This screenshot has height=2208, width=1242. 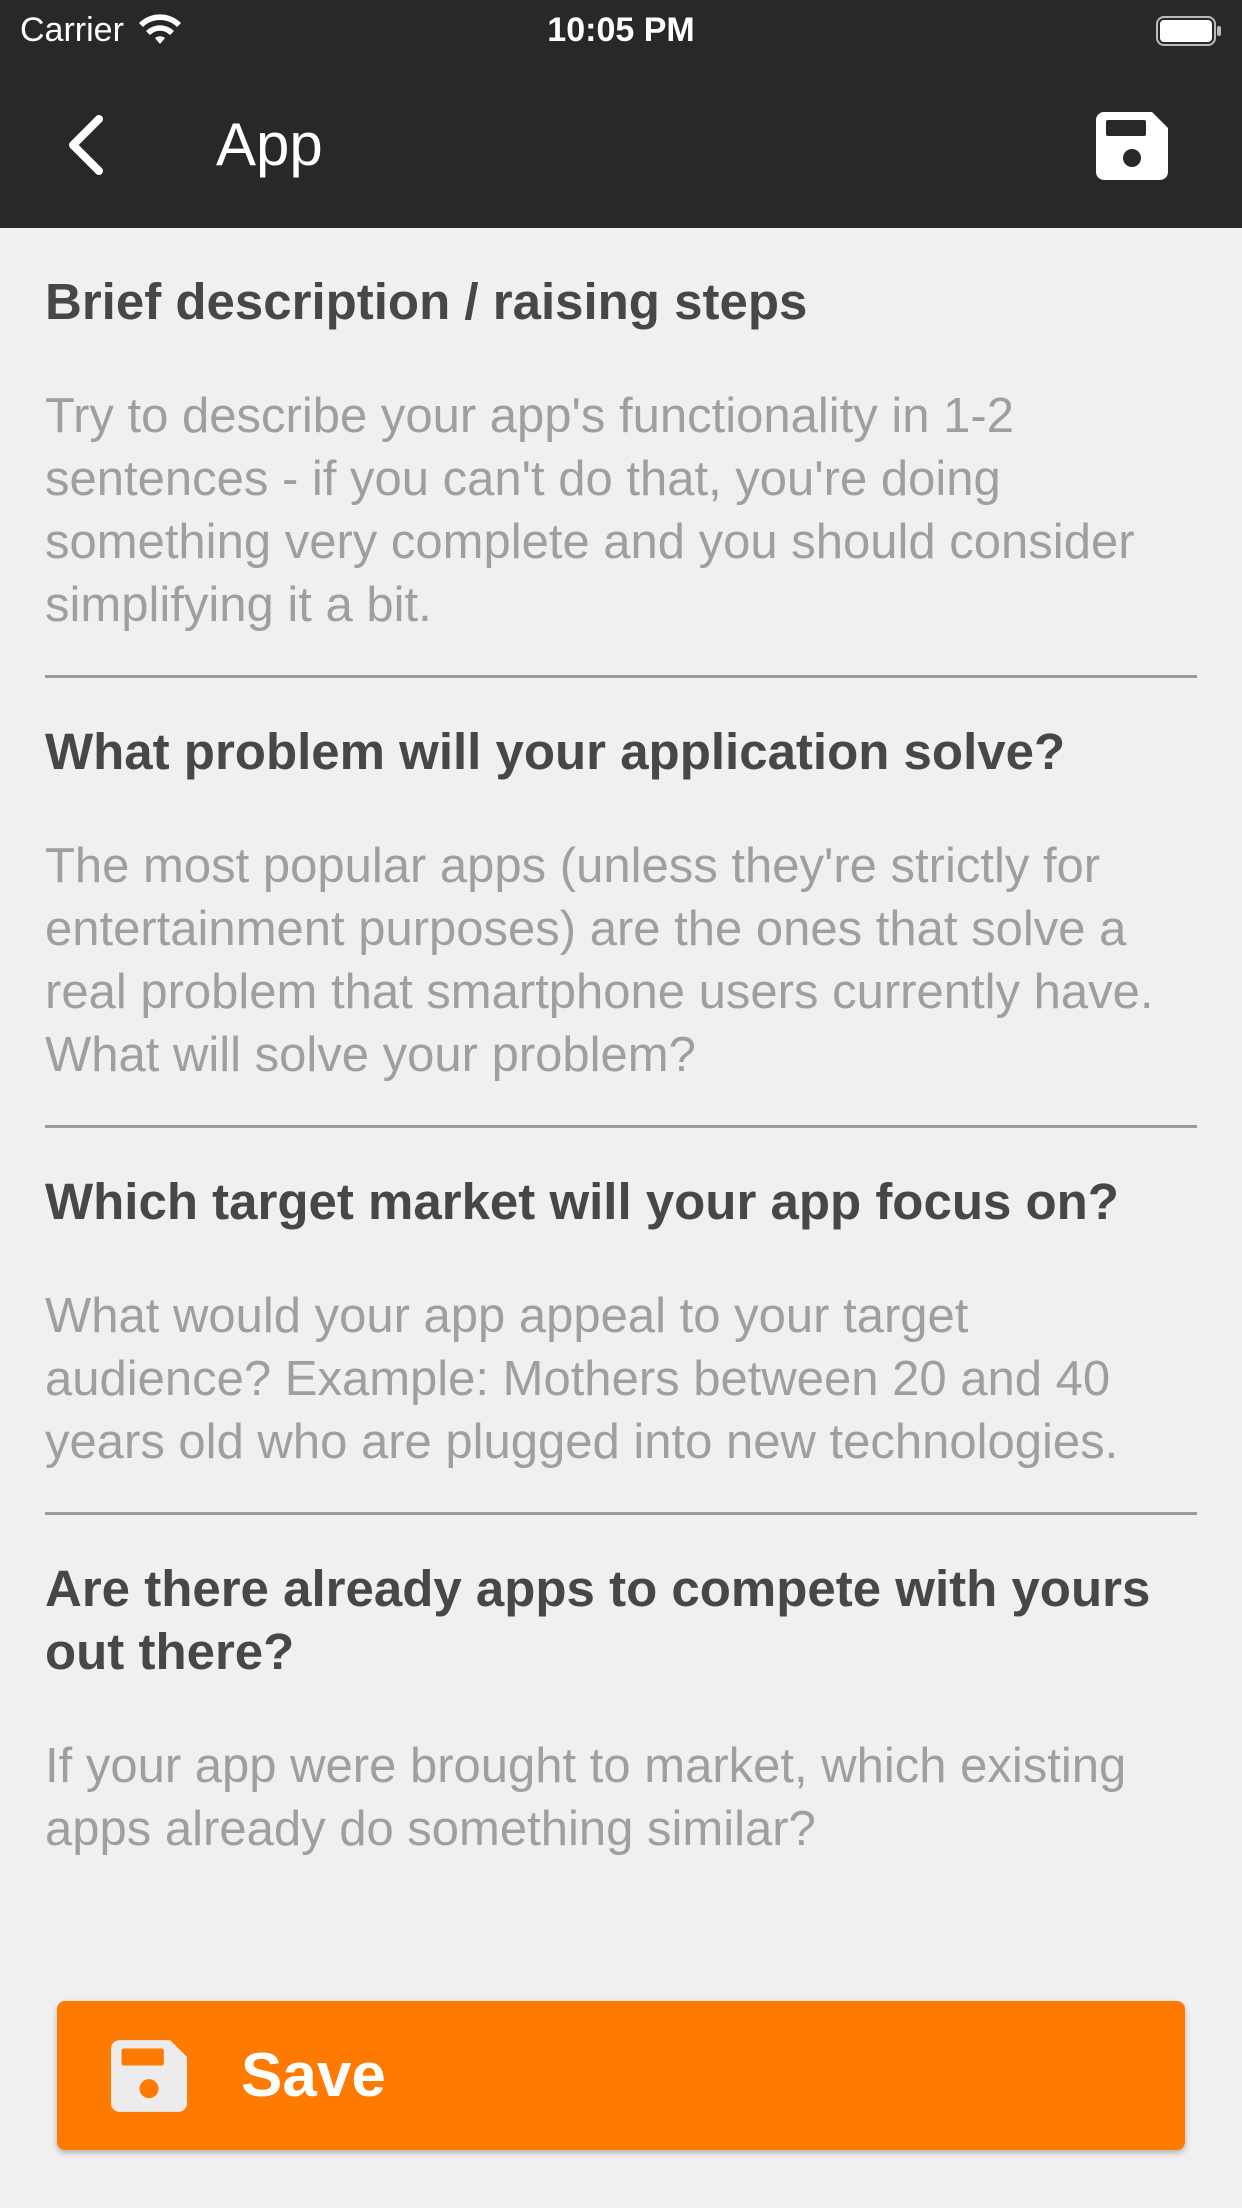 What do you see at coordinates (621, 145) in the screenshot?
I see `navigation-bar: App` at bounding box center [621, 145].